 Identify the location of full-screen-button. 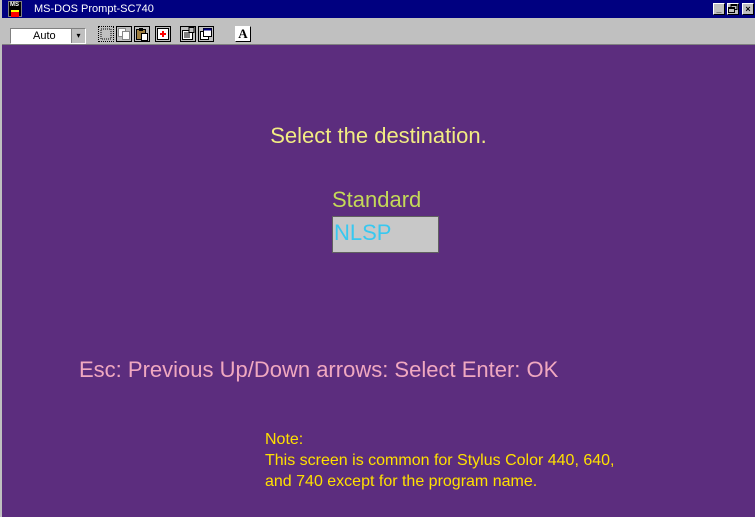
(163, 34).